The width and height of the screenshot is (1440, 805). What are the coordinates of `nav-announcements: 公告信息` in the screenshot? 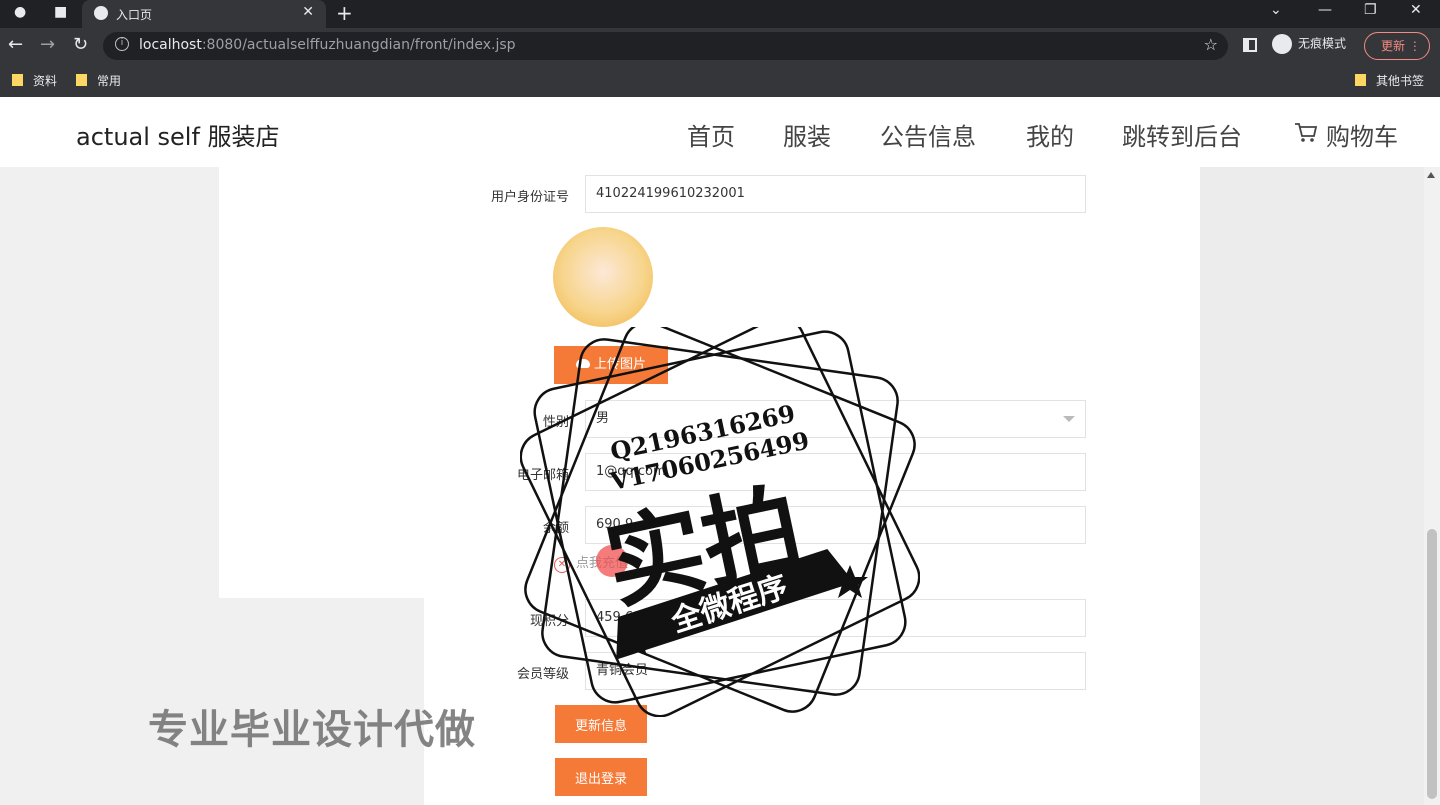 It's located at (928, 134).